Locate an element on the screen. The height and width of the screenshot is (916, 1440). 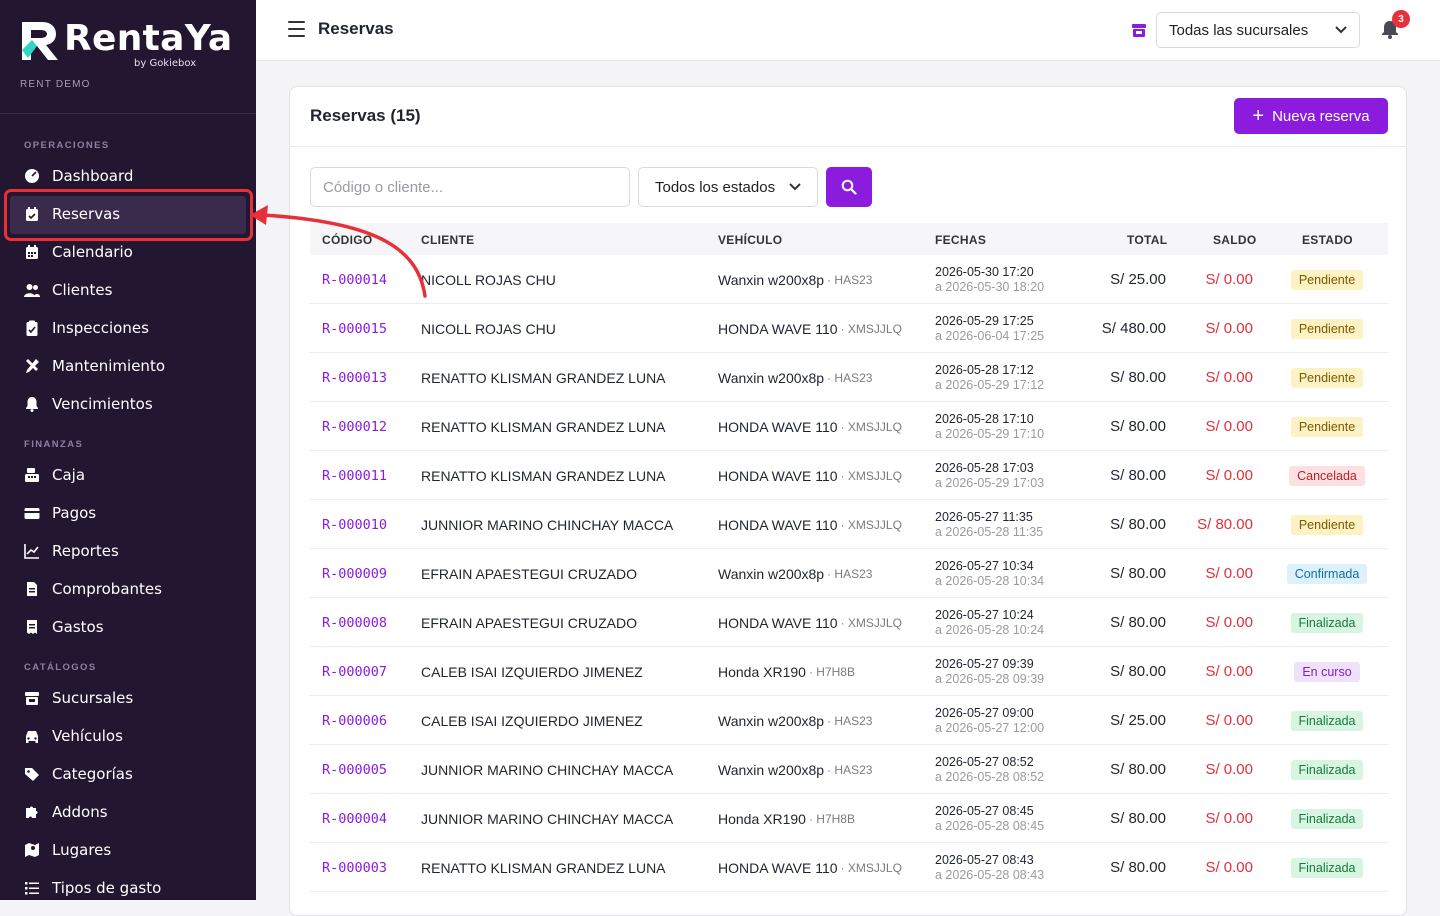
reservation-code-link: R-000005 is located at coordinates (354, 769).